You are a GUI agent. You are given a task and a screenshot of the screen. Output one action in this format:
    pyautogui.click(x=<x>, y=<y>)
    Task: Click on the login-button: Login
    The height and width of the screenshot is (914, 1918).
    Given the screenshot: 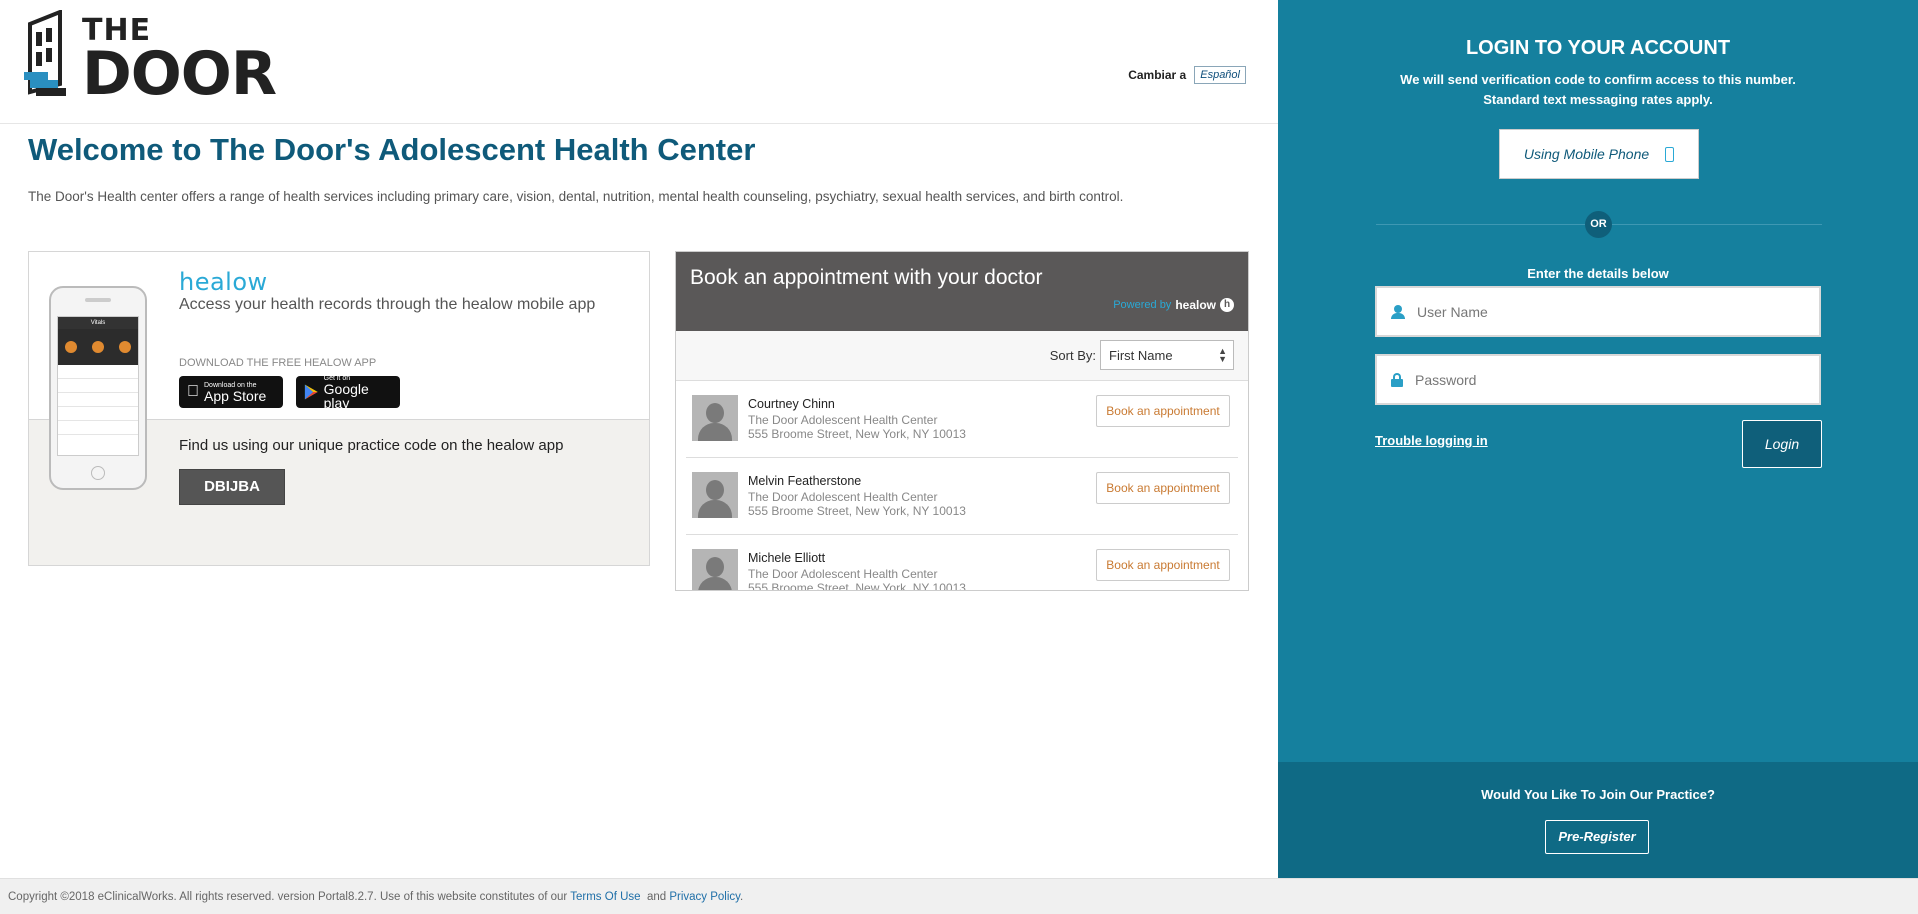 What is the action you would take?
    pyautogui.click(x=1782, y=444)
    